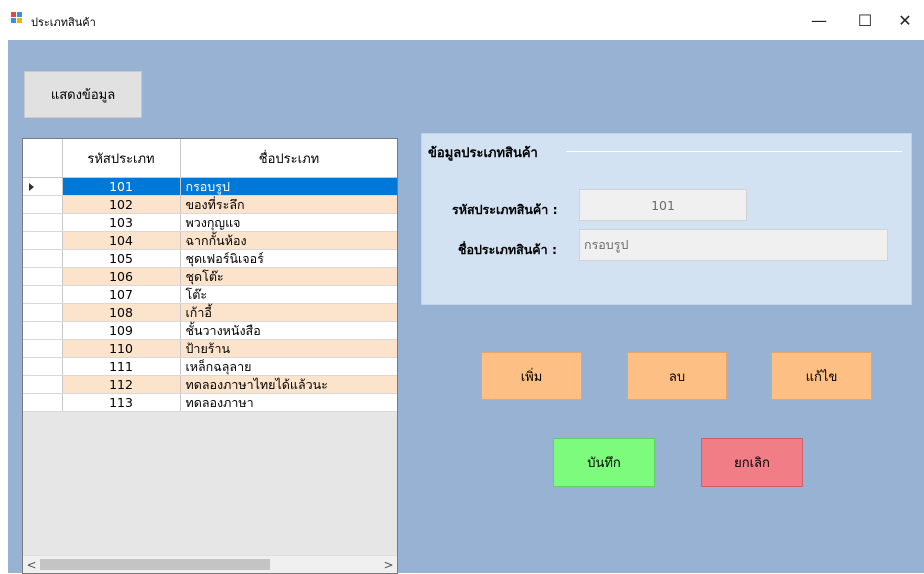 This screenshot has height=574, width=924. Describe the element at coordinates (121, 312) in the screenshot. I see `cell-category-id: 108` at that location.